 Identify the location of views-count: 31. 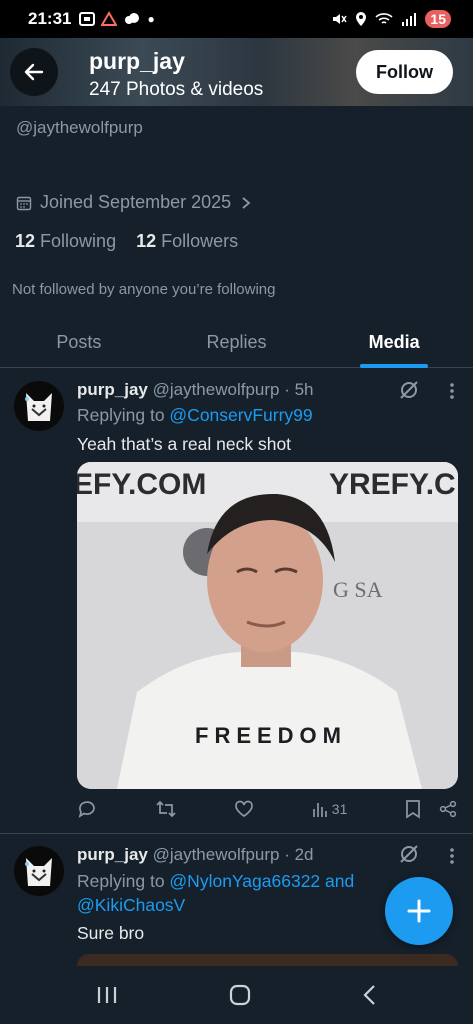
(339, 809).